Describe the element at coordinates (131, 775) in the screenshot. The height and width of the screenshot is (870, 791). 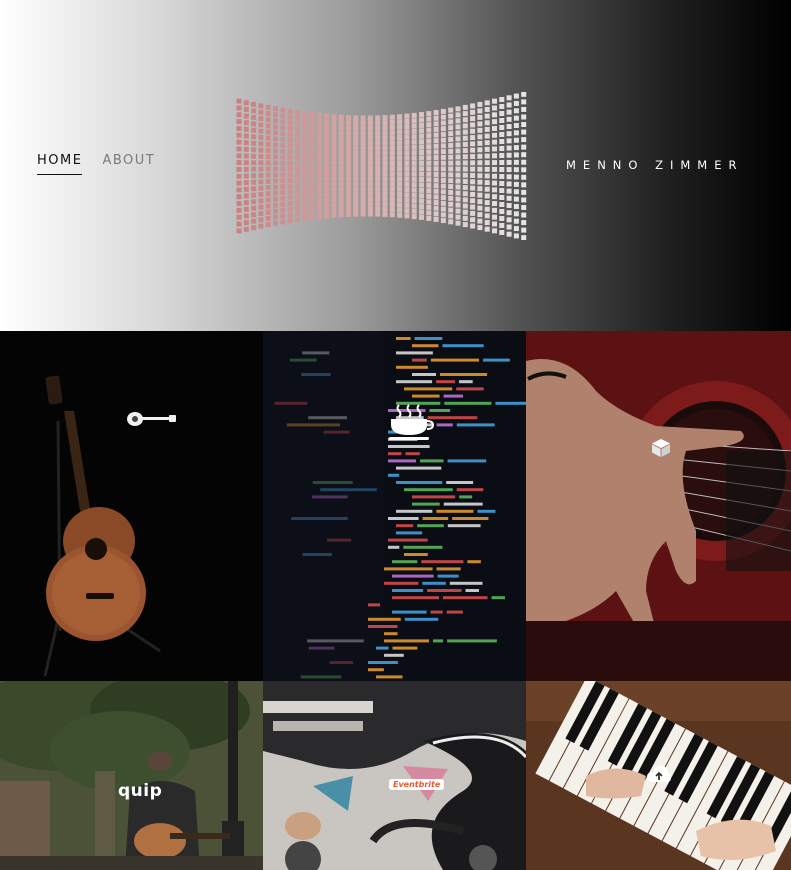
I see `portfolio-tile-guitarist-under-tree: quip` at that location.